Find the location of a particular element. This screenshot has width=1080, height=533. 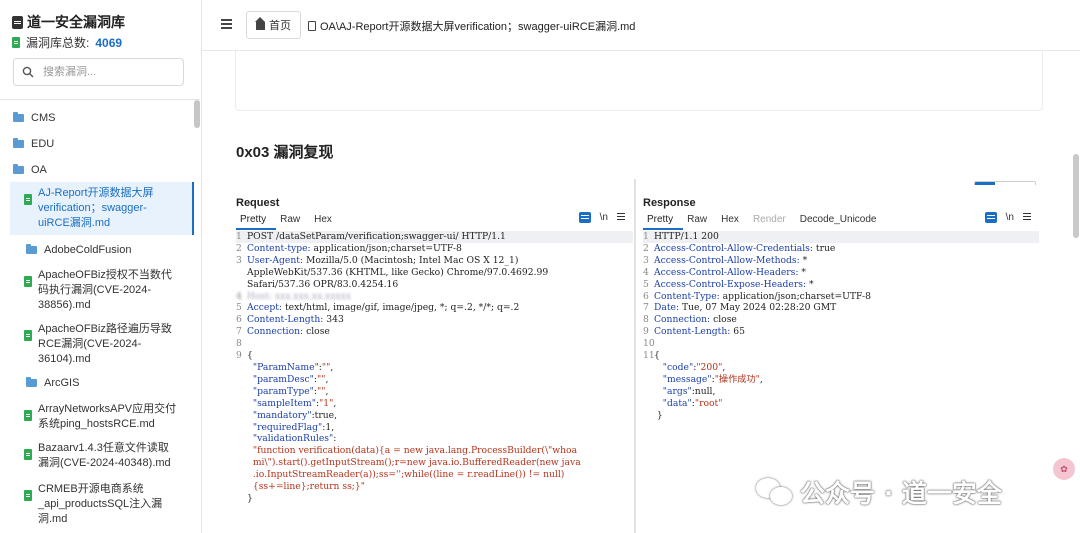

tree-item-arraynetworks: ArrayNetworksAPV应用交付系统ping_hostsRCE.md is located at coordinates (109, 417).